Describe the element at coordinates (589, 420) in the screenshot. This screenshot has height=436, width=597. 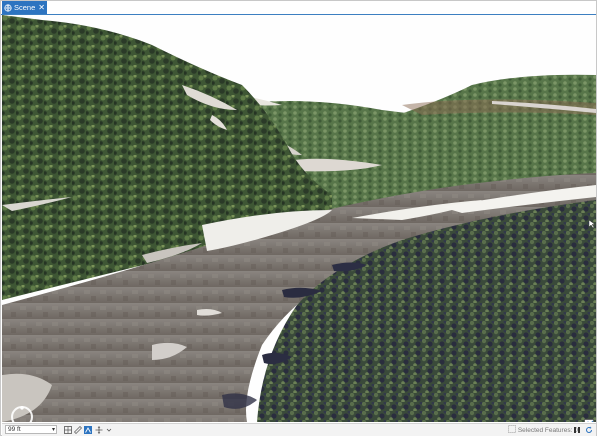
I see `overview-map-icon` at that location.